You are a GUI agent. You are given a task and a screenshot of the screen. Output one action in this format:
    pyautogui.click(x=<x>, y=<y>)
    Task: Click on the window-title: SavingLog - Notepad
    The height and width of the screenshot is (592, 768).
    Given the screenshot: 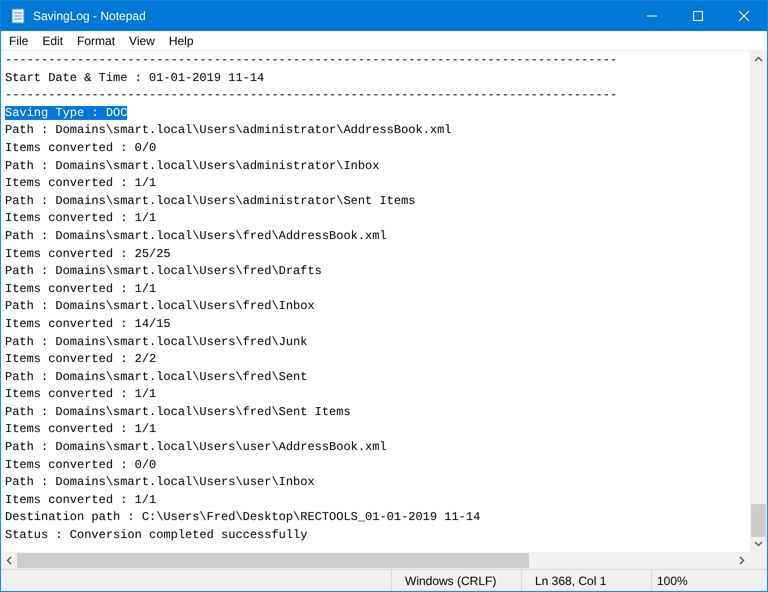 What is the action you would take?
    pyautogui.click(x=89, y=16)
    